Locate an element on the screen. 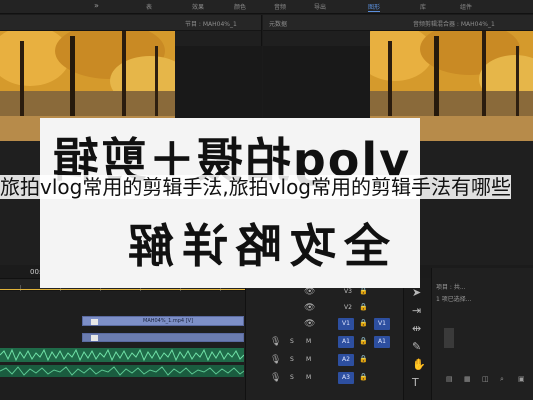  track-name: V2 is located at coordinates (348, 307).